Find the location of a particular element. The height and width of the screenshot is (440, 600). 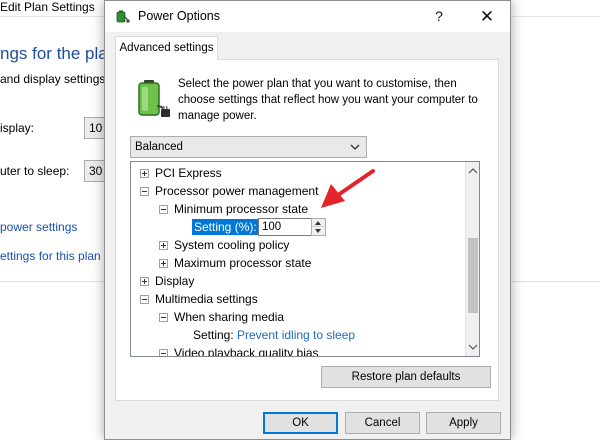

setting-percent-label: Setting (%): is located at coordinates (225, 227).